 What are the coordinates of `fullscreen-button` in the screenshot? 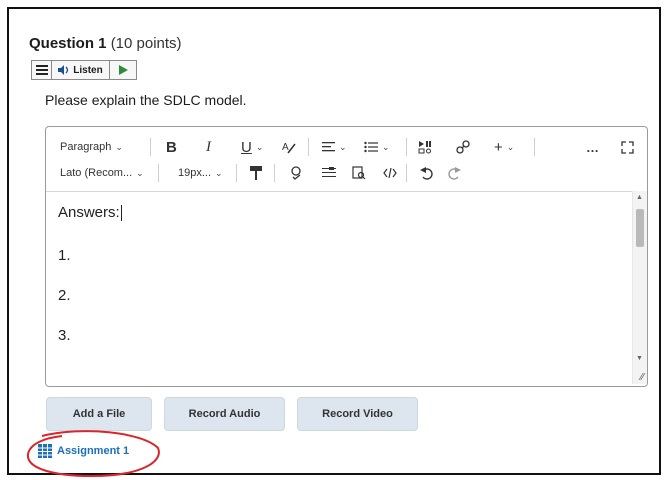 It's located at (627, 147).